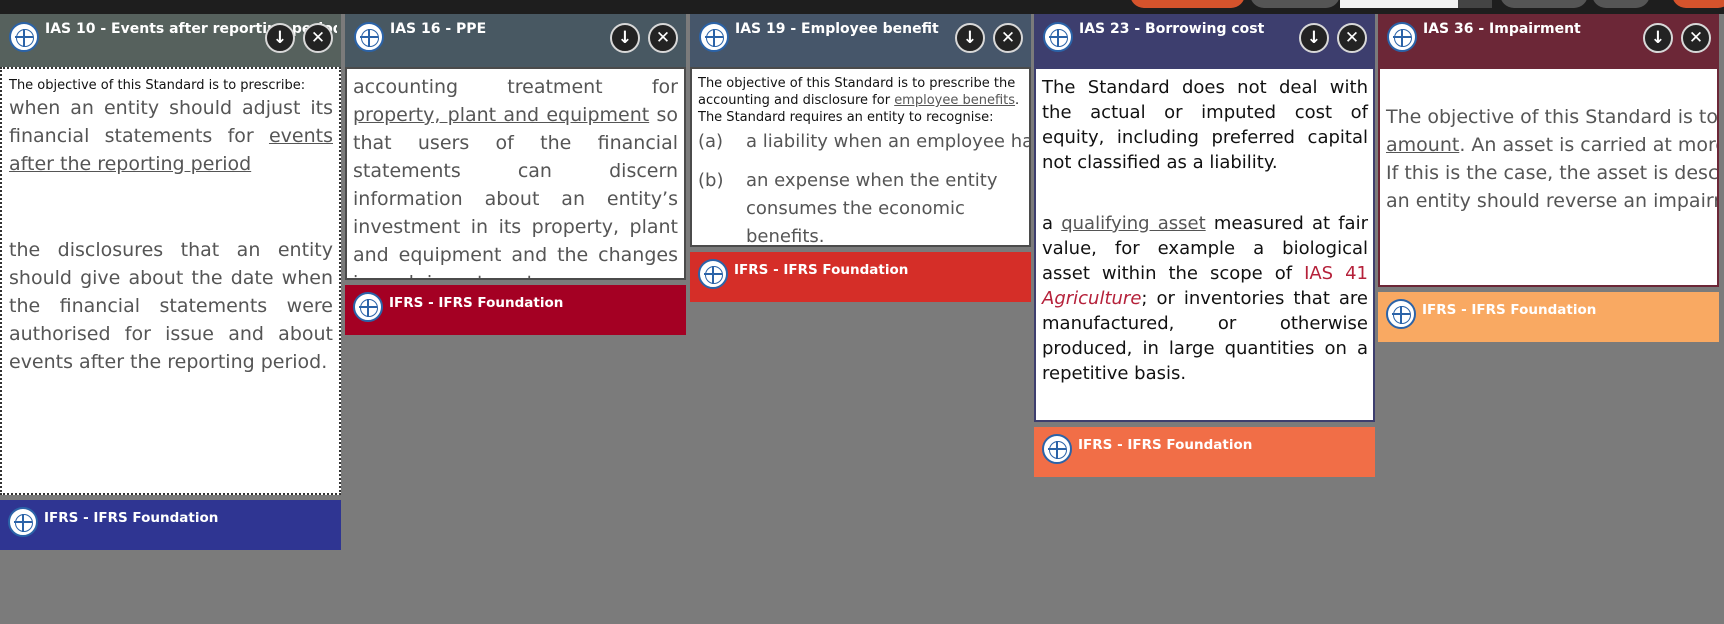  I want to click on employee-benefits-link: employee benefits, so click(954, 100).